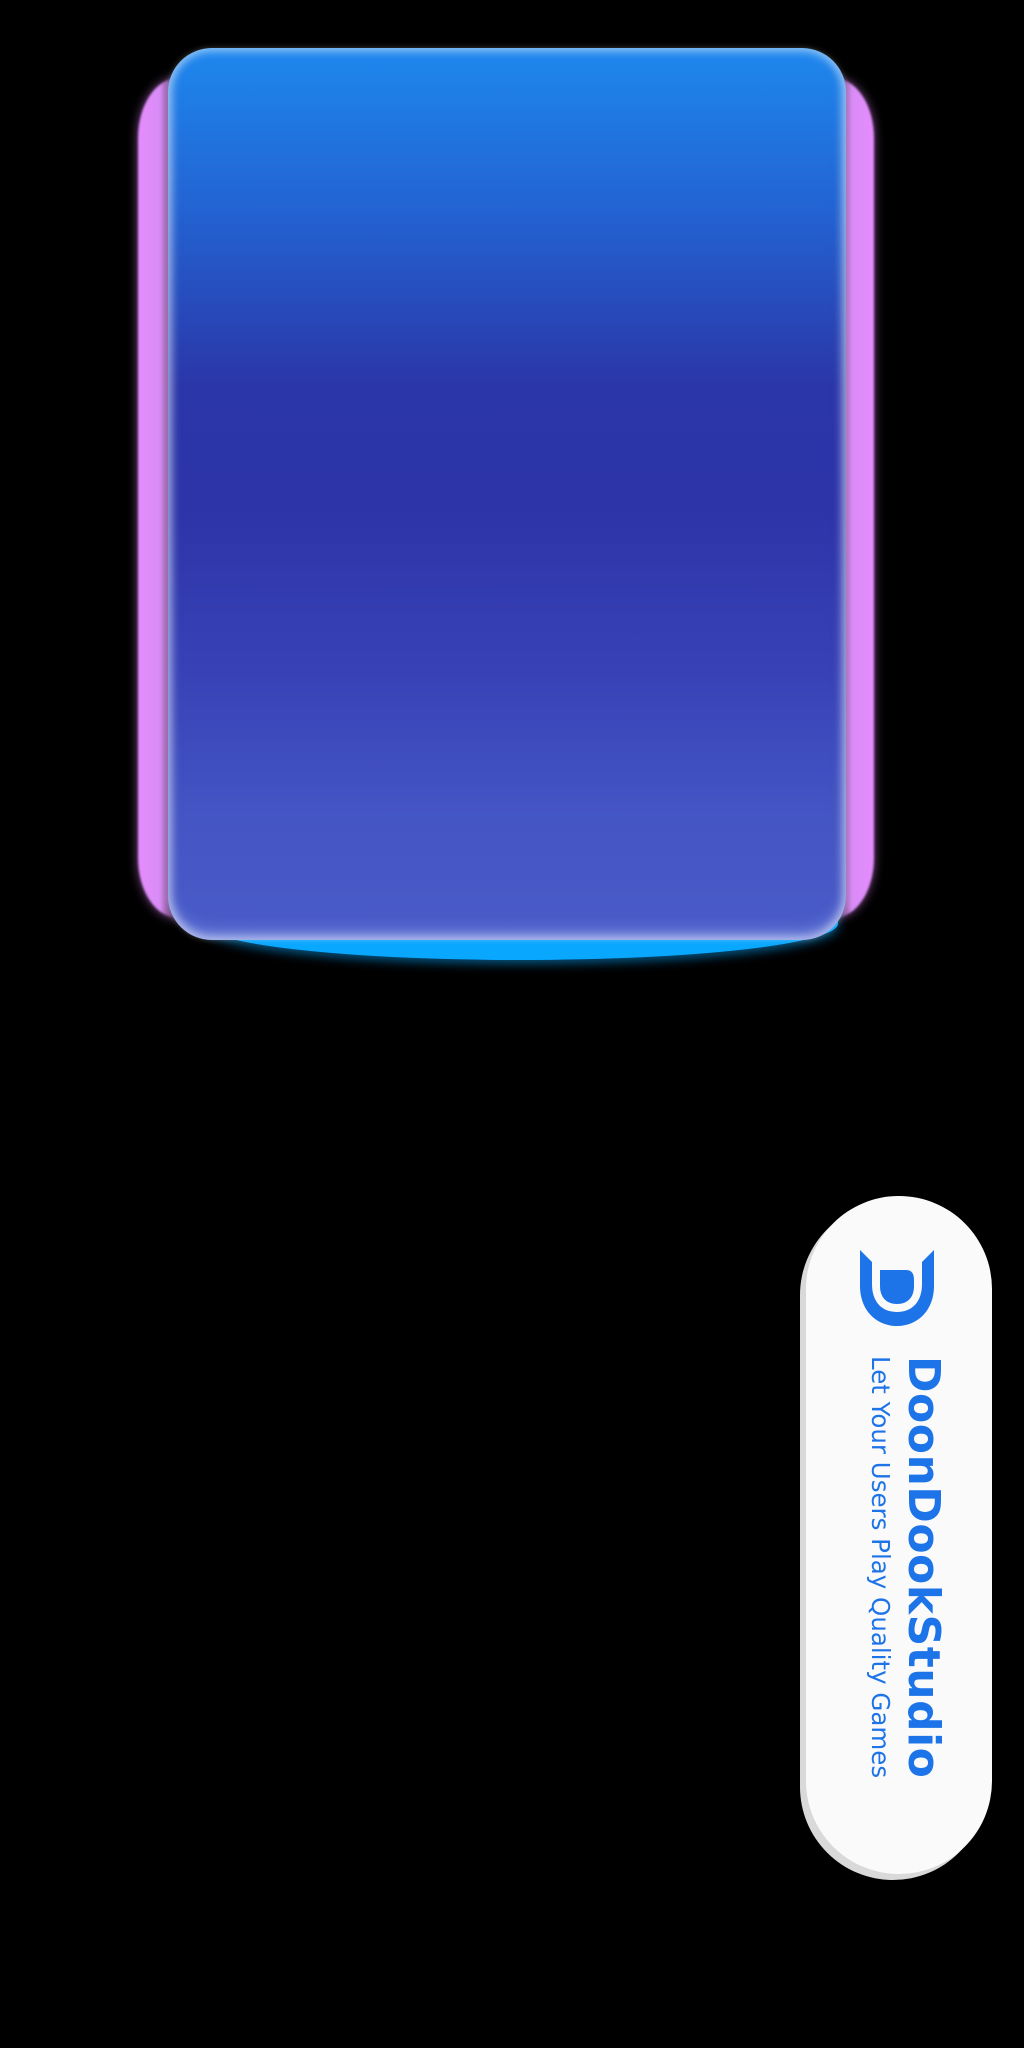 Image resolution: width=1024 pixels, height=2048 pixels. I want to click on doondook-d-logo-icon, so click(897, 1288).